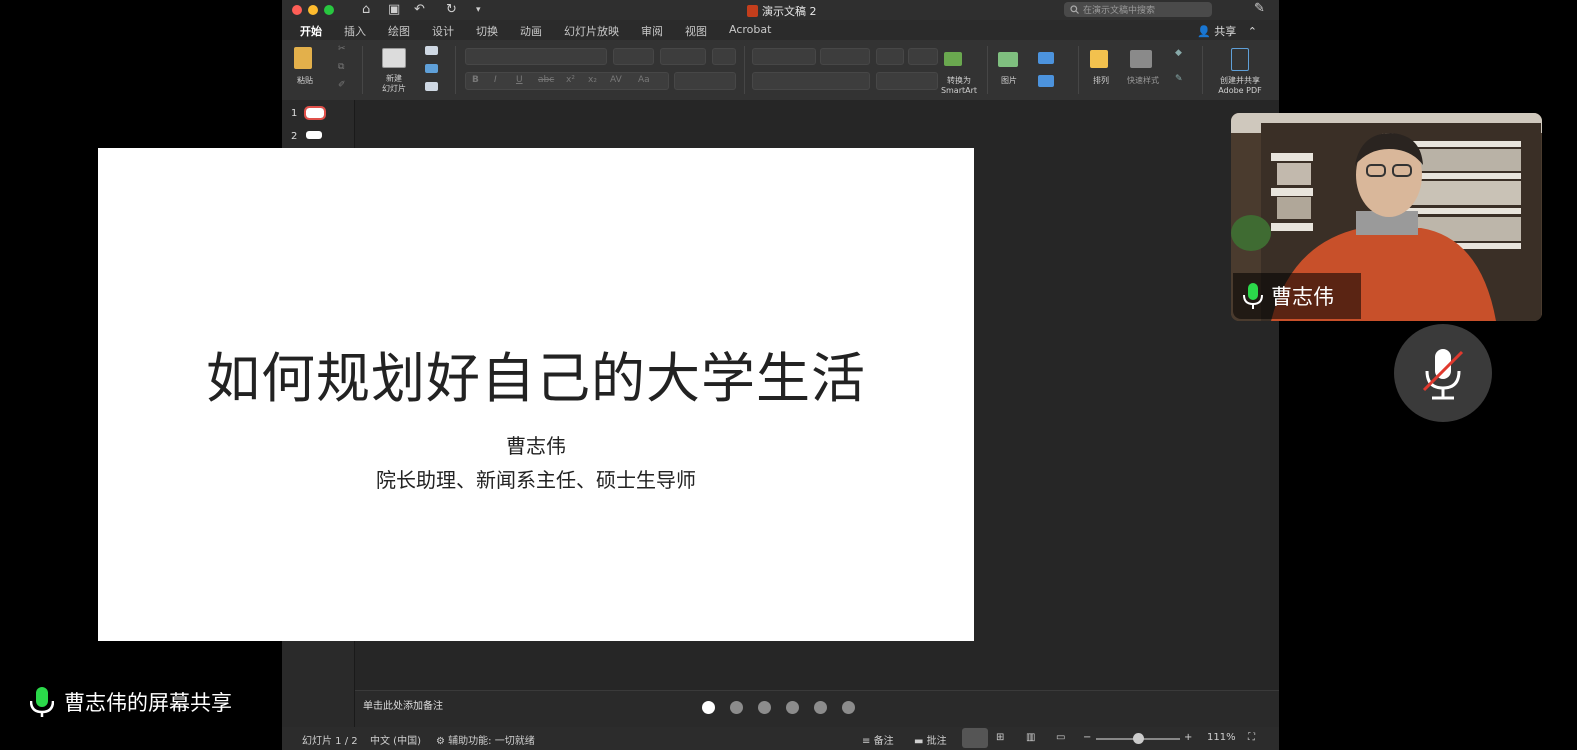 Image resolution: width=1577 pixels, height=750 pixels. What do you see at coordinates (1008, 59) in the screenshot?
I see `picture-icon` at bounding box center [1008, 59].